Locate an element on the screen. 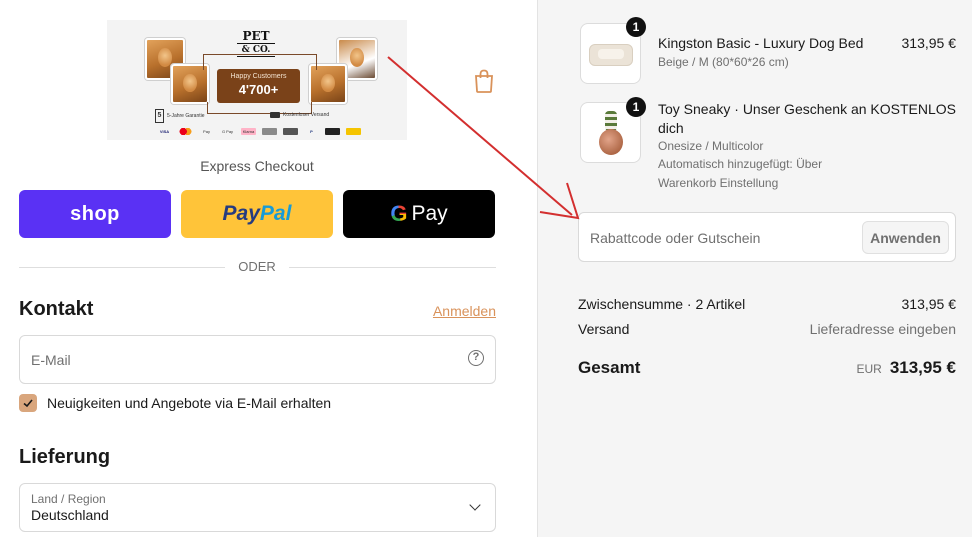 The width and height of the screenshot is (972, 537). divider-label: ODER is located at coordinates (257, 266).